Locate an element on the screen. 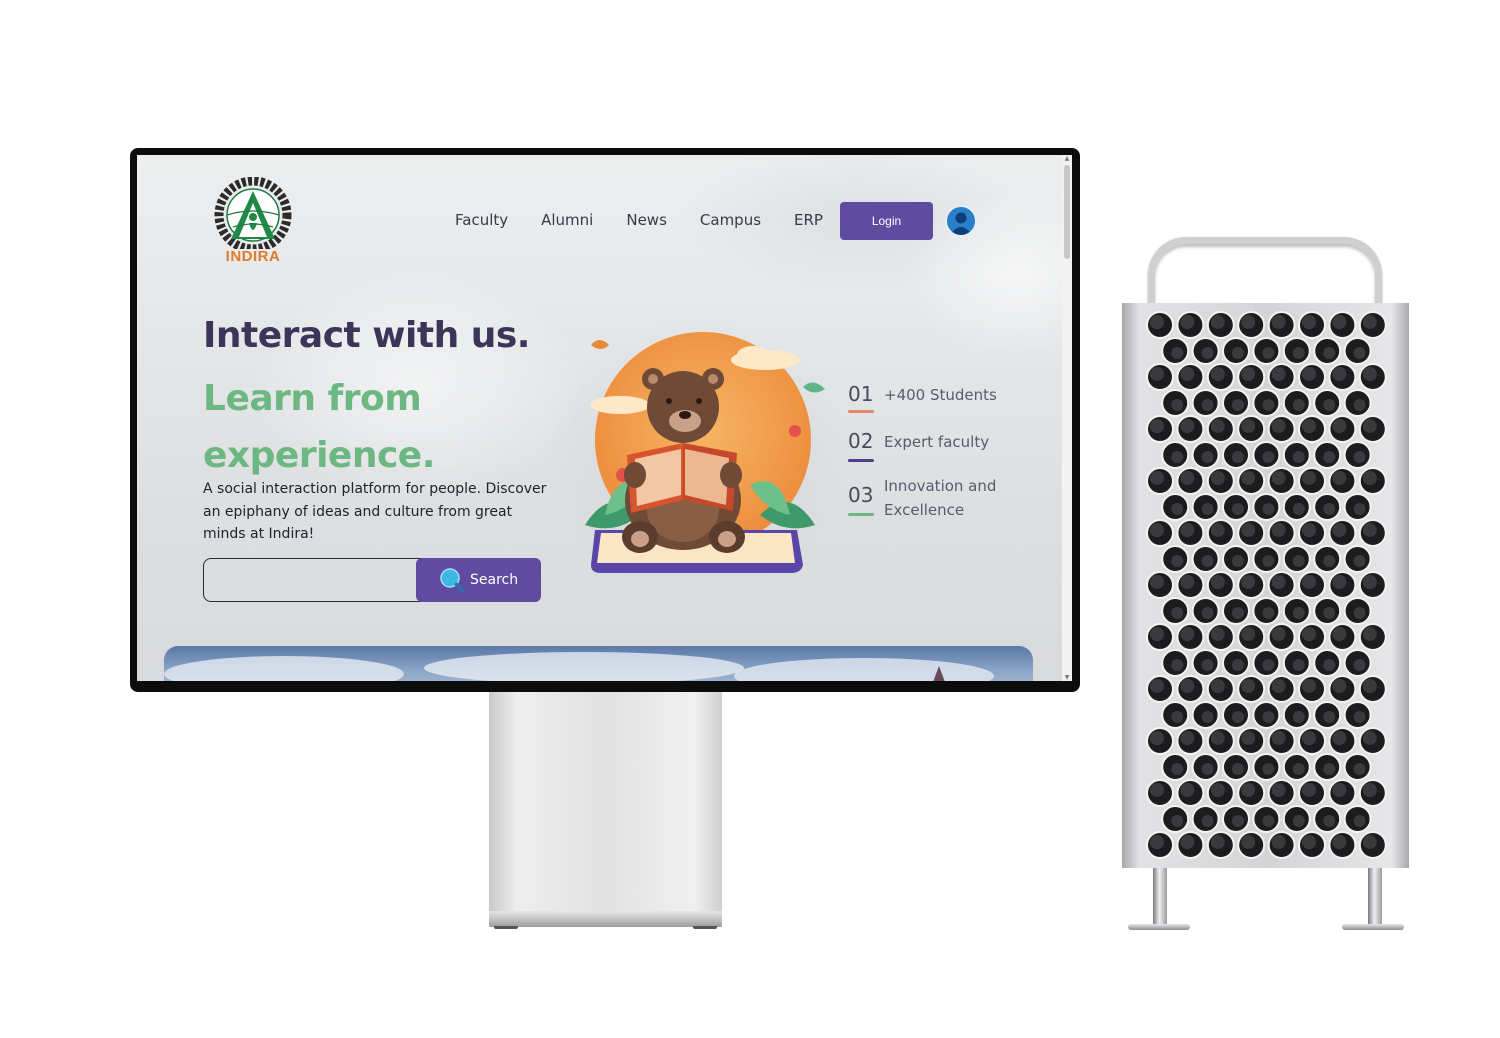 Image resolution: width=1500 pixels, height=1038 pixels. site-logo: INDIRA is located at coordinates (253, 224).